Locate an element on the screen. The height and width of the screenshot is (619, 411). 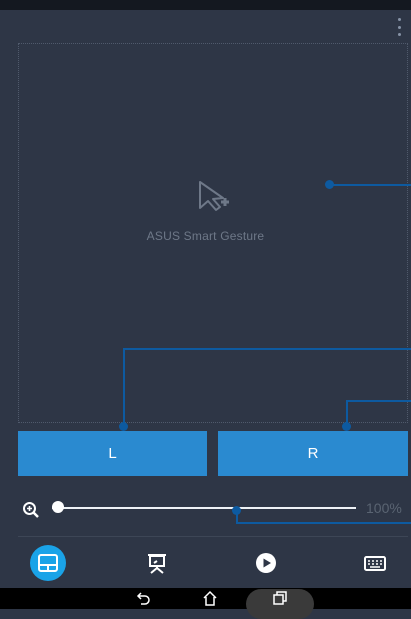
presentation-icon is located at coordinates (157, 564).